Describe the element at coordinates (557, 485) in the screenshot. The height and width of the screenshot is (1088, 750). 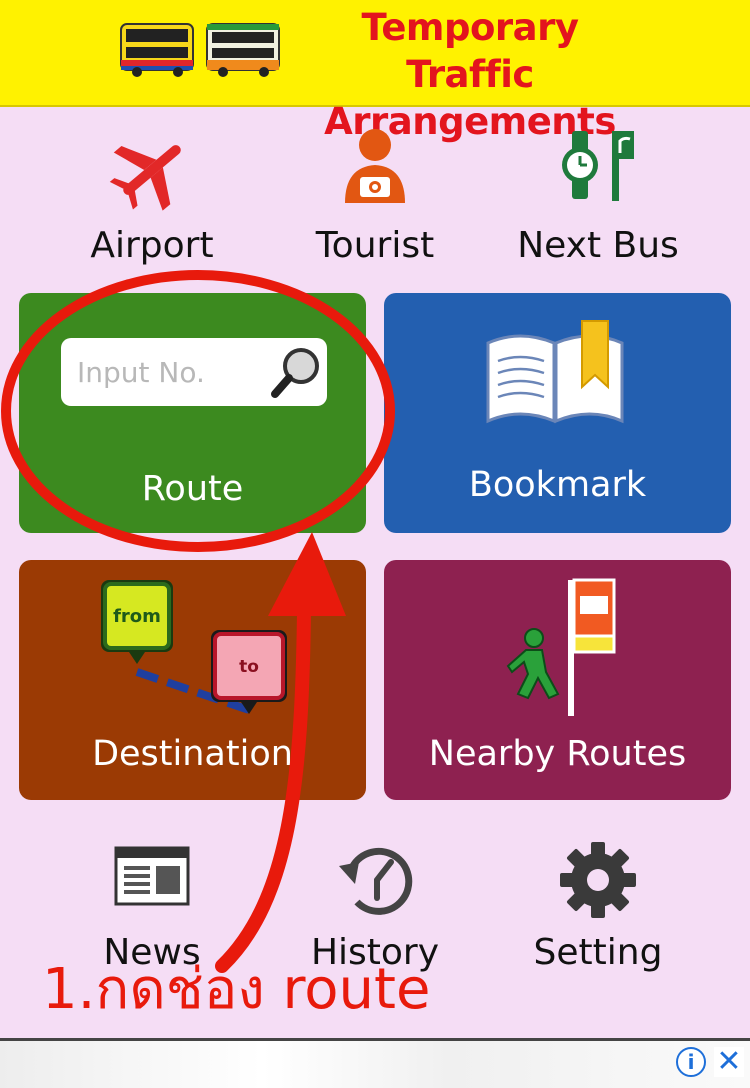
I see `bookmark-label: Bookmark` at that location.